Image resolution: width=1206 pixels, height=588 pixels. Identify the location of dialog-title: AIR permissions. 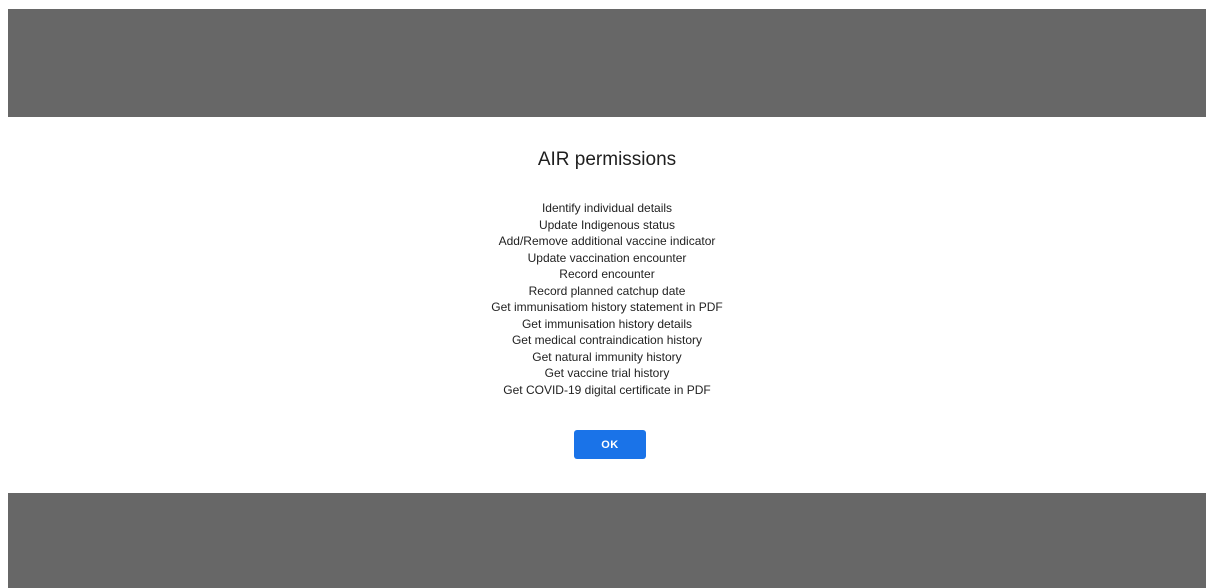
(607, 159).